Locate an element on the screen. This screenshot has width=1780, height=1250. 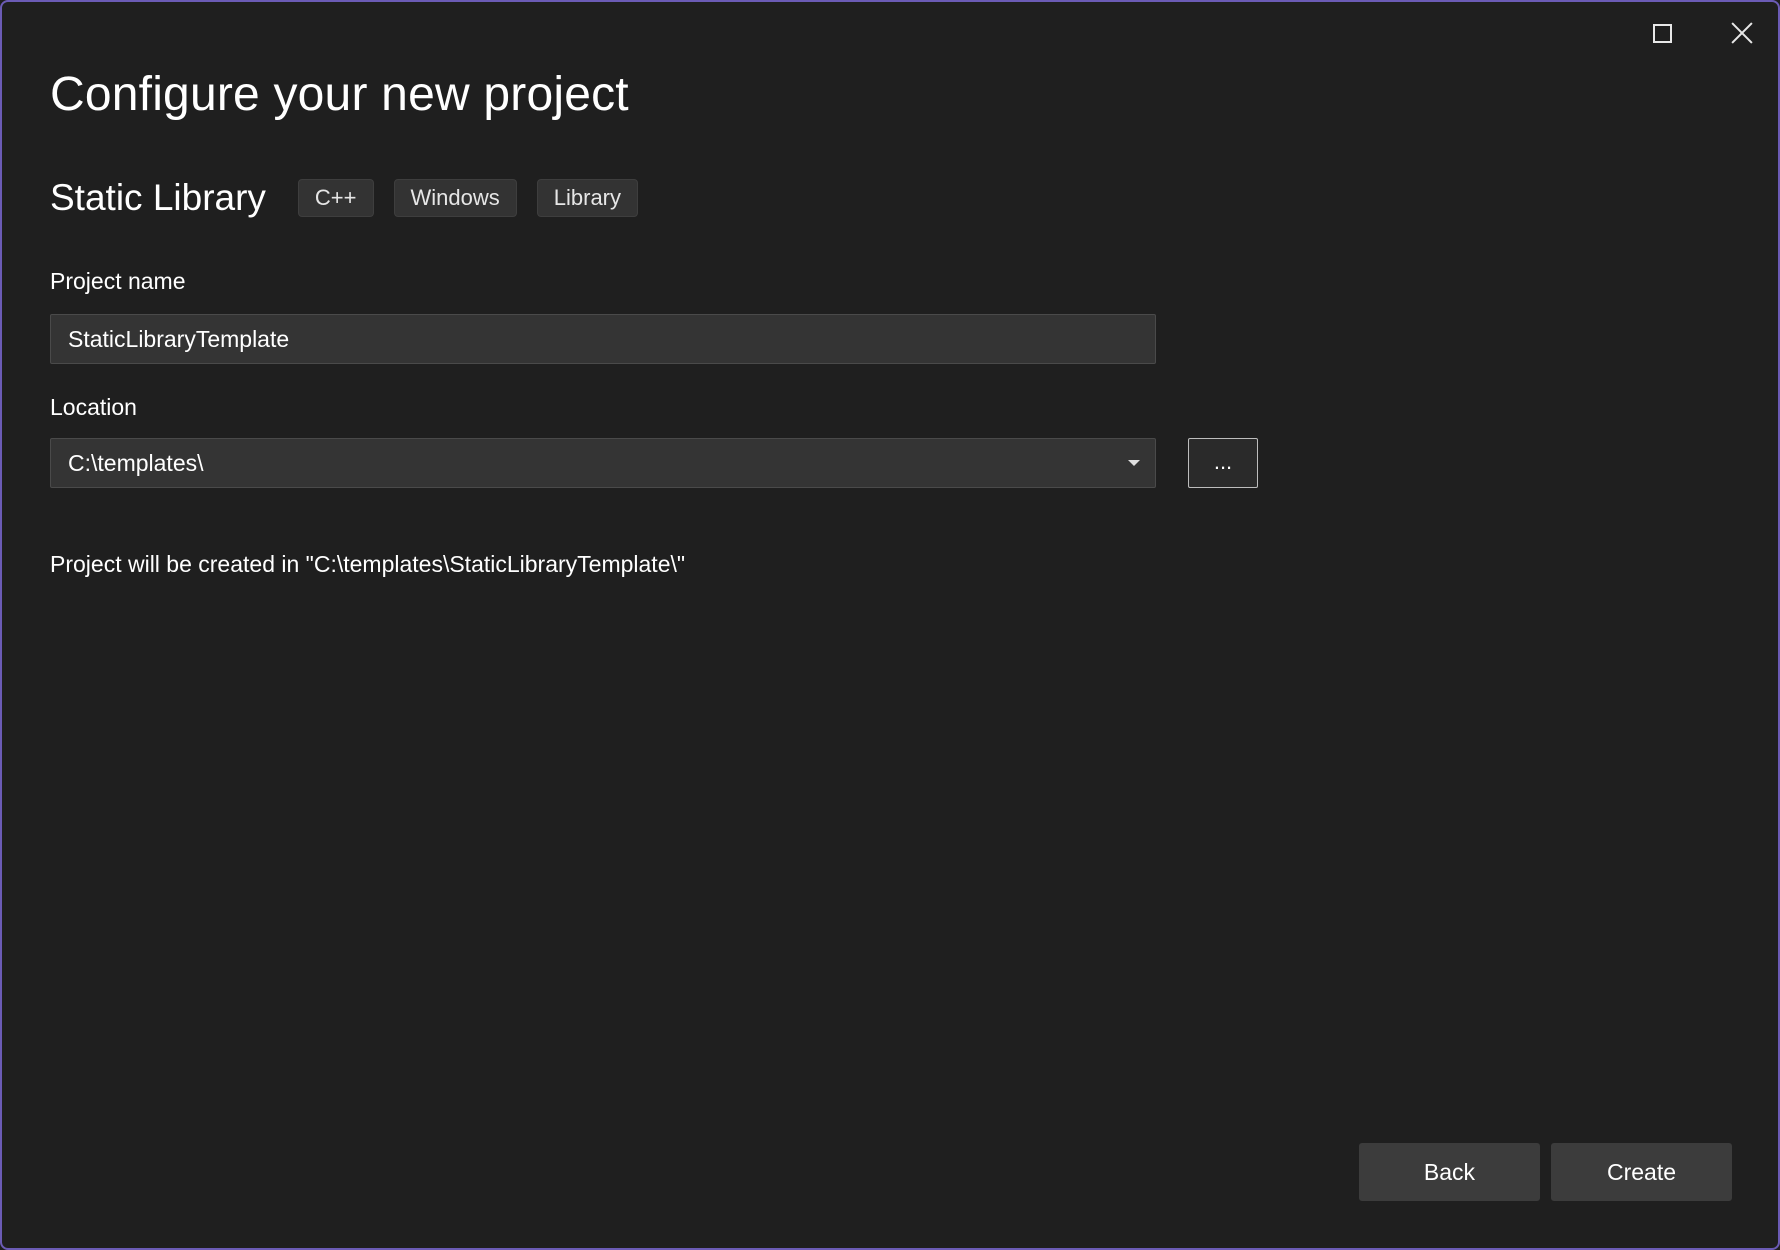
close-icon is located at coordinates (1742, 33).